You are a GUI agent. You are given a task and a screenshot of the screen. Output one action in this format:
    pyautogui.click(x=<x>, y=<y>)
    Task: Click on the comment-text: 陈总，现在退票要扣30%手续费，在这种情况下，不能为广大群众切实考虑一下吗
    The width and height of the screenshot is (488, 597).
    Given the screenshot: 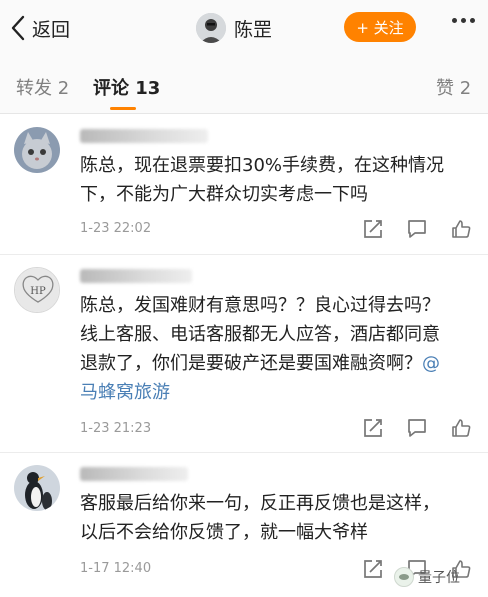 What is the action you would take?
    pyautogui.click(x=262, y=180)
    